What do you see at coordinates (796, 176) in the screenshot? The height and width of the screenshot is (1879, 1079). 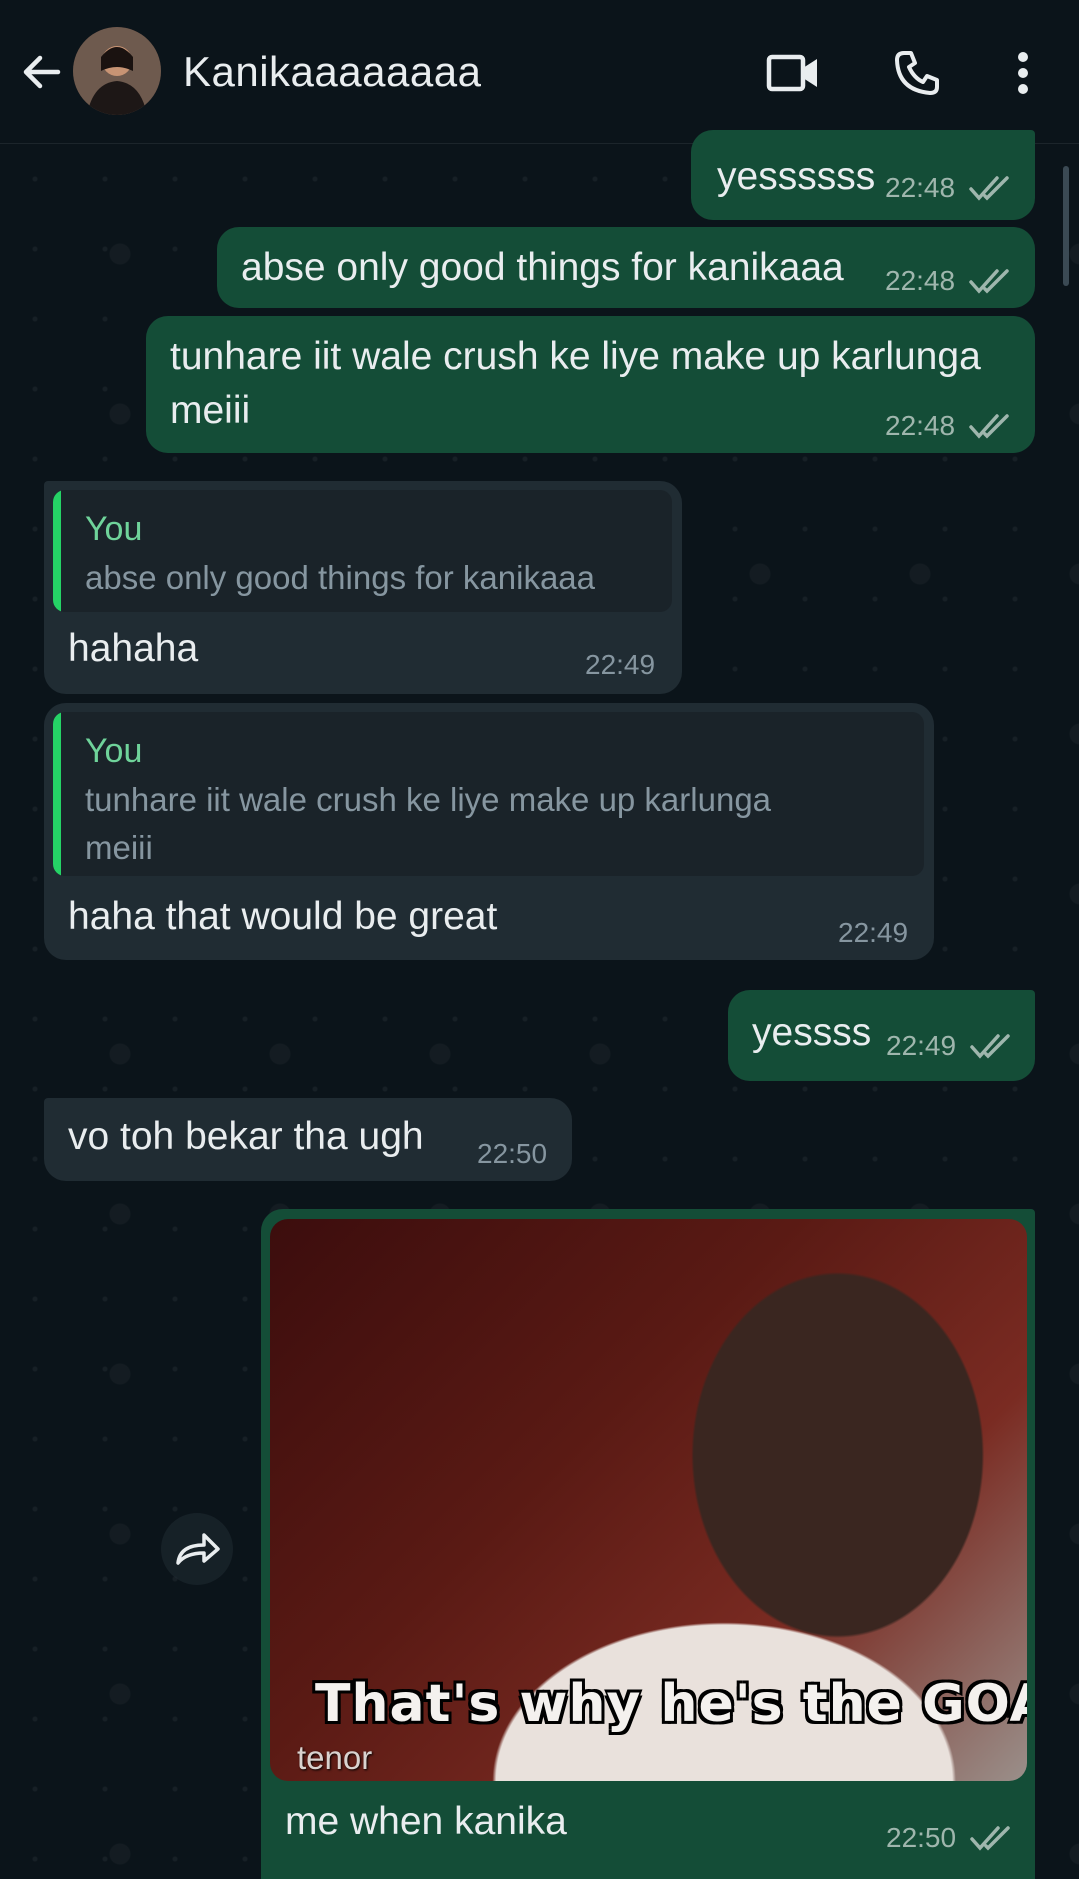 I see `message-text: yessssss` at bounding box center [796, 176].